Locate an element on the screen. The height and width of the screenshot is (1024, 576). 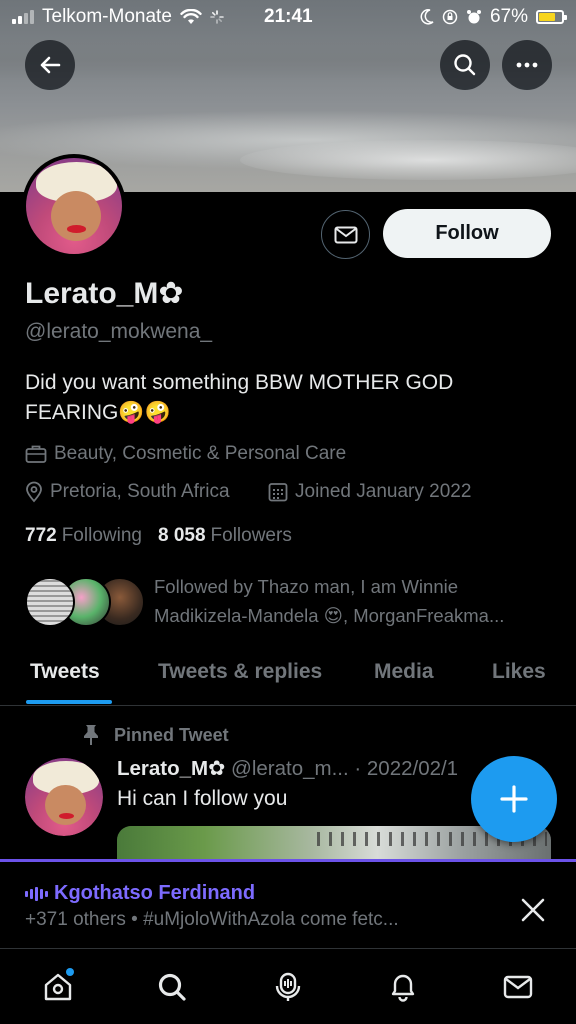
close-icon is located at coordinates (533, 910).